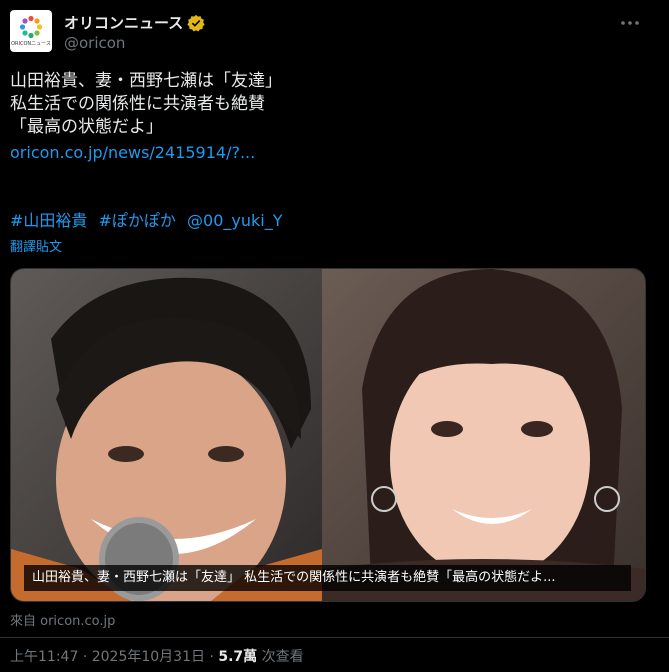 The image size is (669, 672). I want to click on verified-badge-icon, so click(196, 23).